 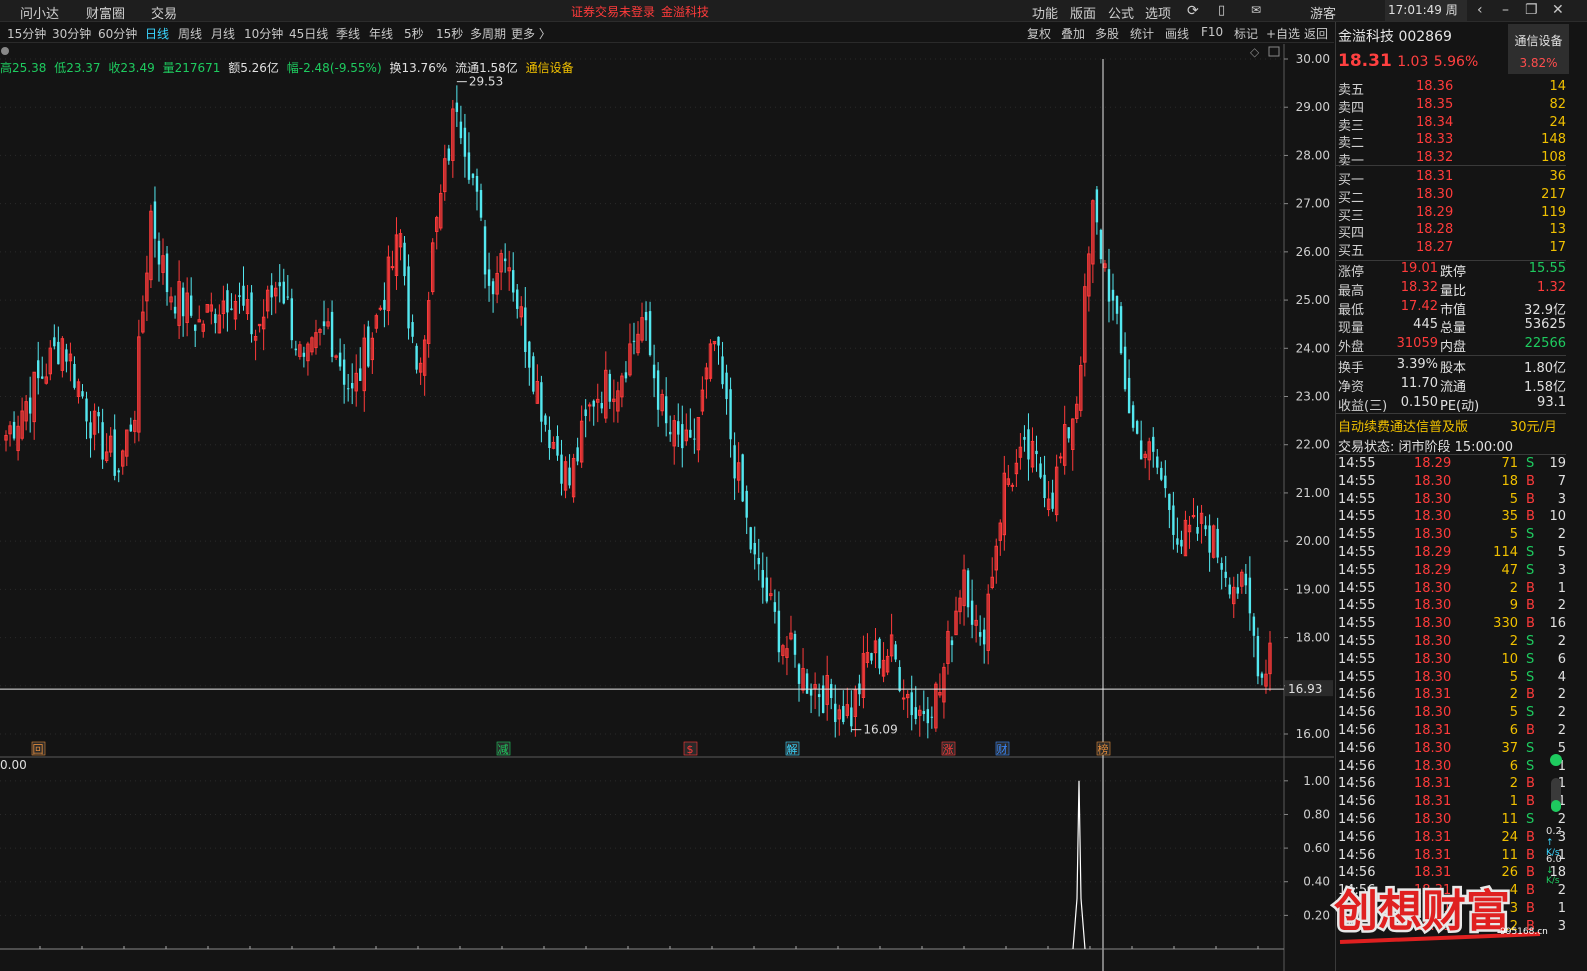 What do you see at coordinates (1513, 766) in the screenshot?
I see `tick-volume: 6` at bounding box center [1513, 766].